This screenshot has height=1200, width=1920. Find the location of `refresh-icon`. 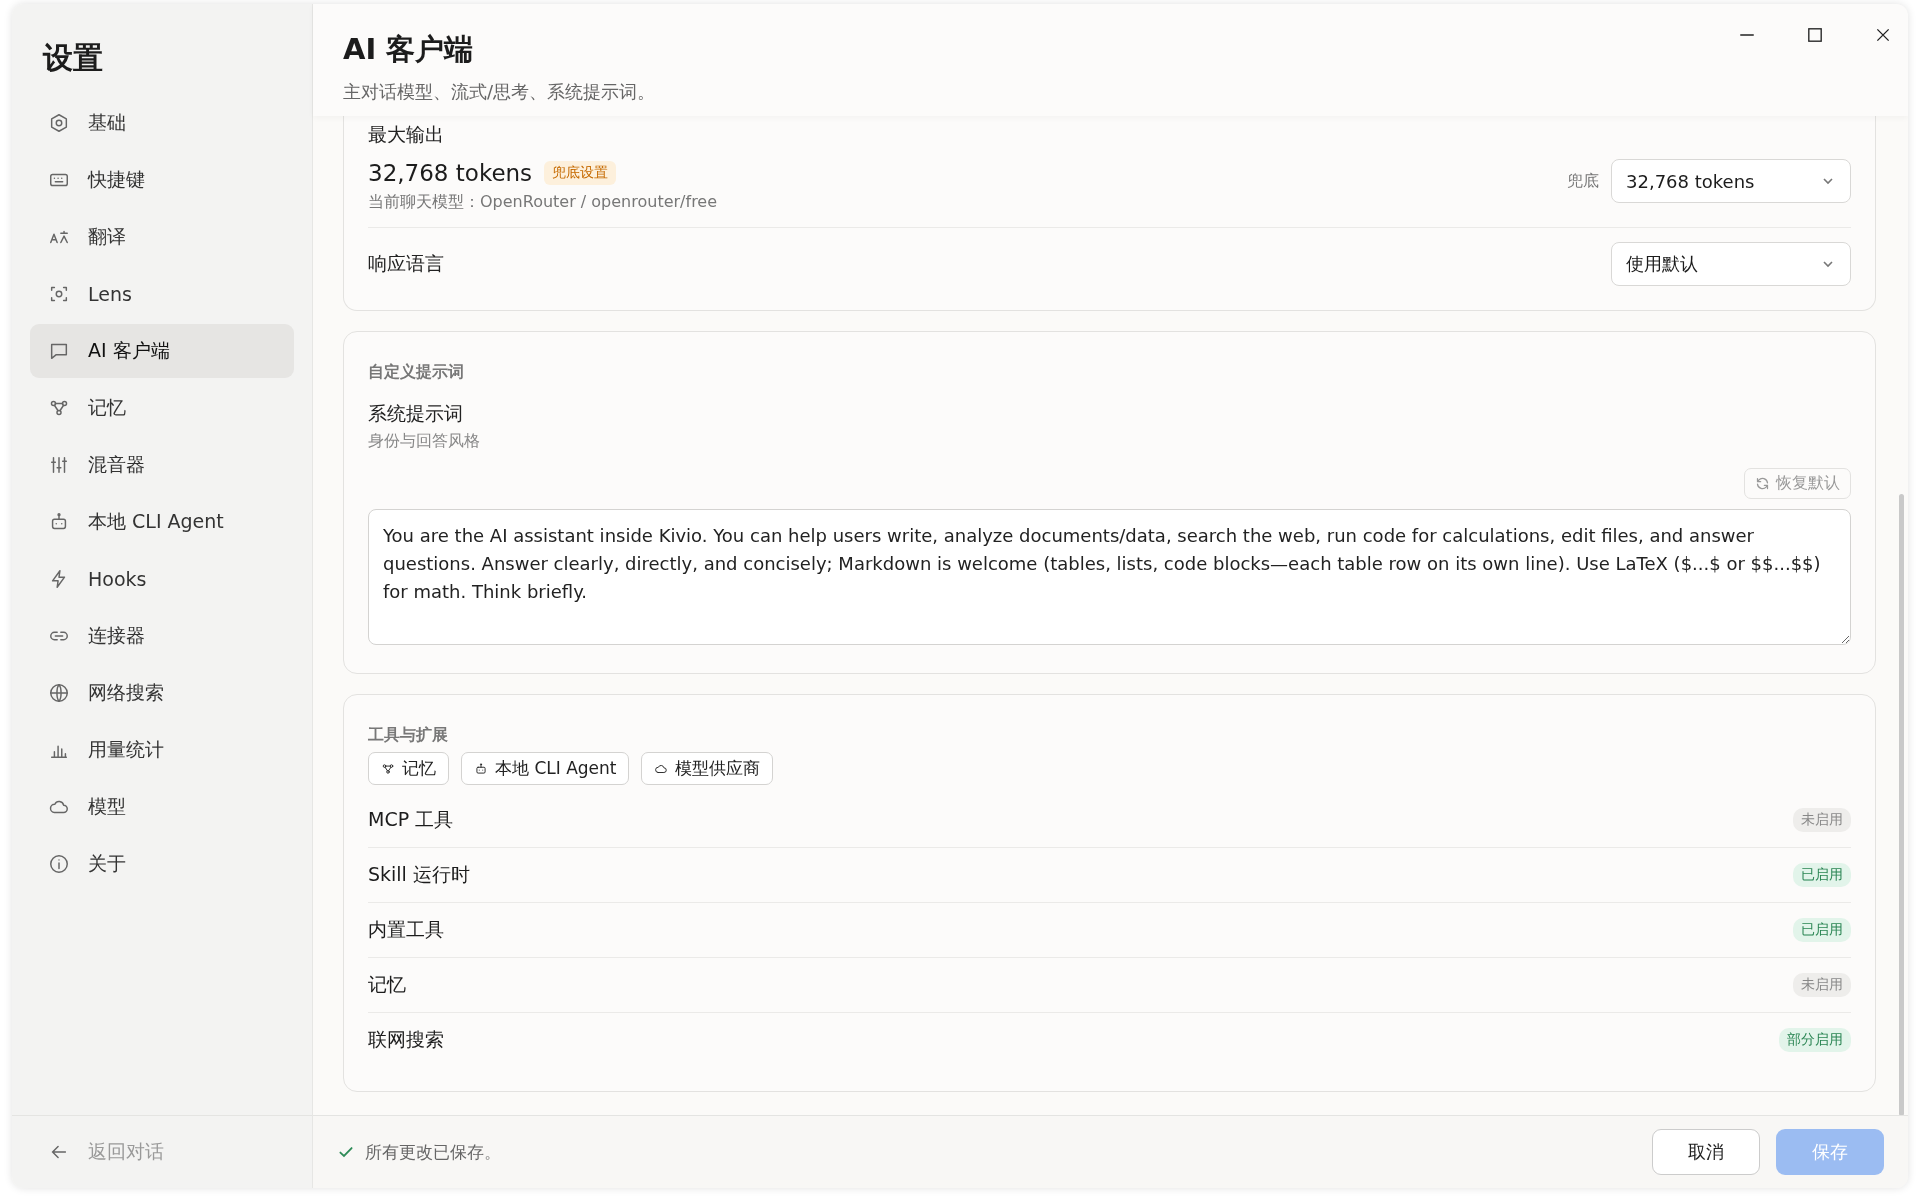

refresh-icon is located at coordinates (1762, 483).